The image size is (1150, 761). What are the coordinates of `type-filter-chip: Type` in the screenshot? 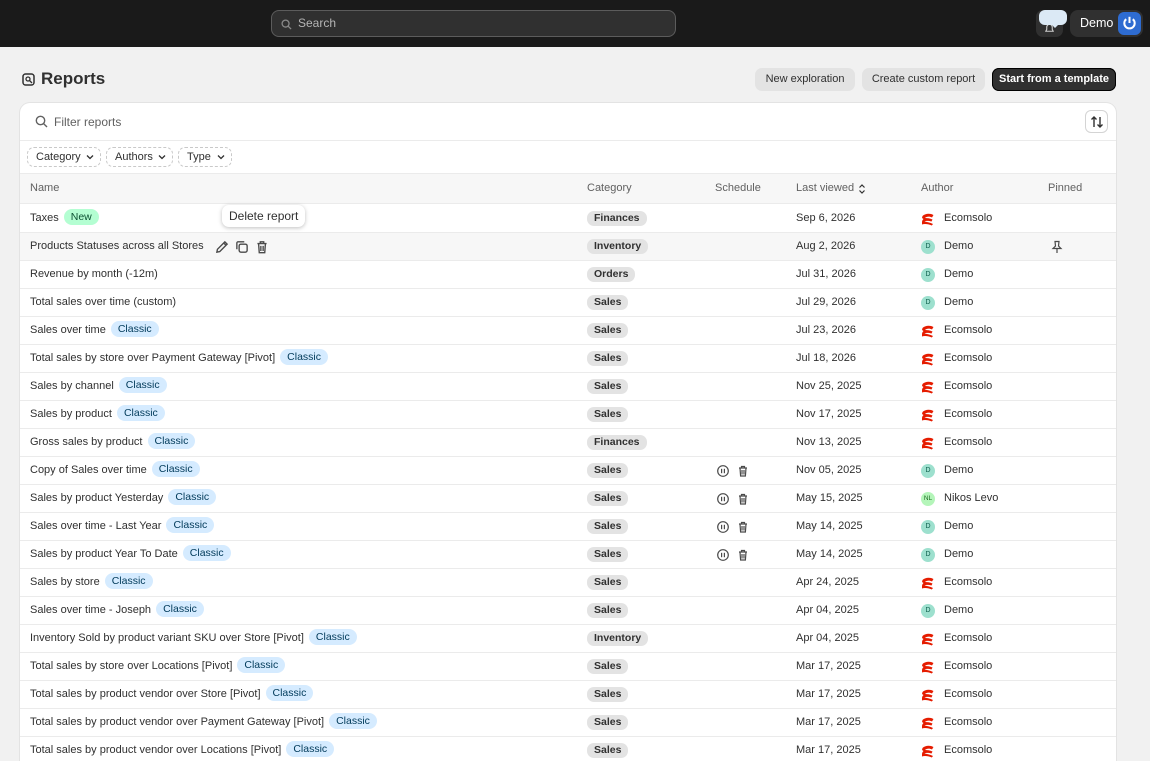 It's located at (205, 157).